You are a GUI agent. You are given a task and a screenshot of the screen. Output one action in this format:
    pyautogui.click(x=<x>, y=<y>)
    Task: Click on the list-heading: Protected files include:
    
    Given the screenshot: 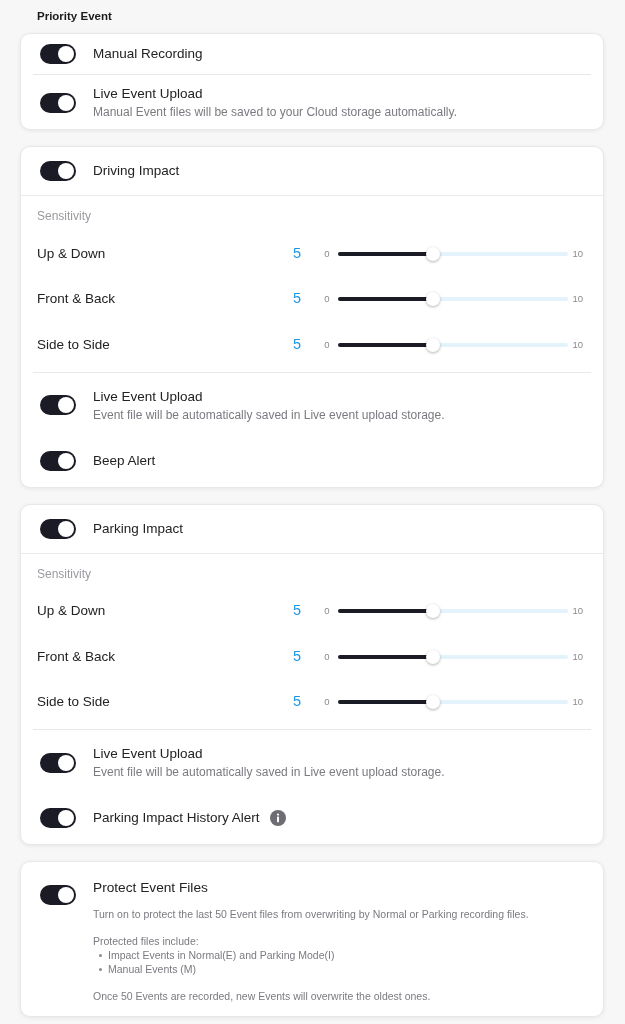 What is the action you would take?
    pyautogui.click(x=146, y=941)
    